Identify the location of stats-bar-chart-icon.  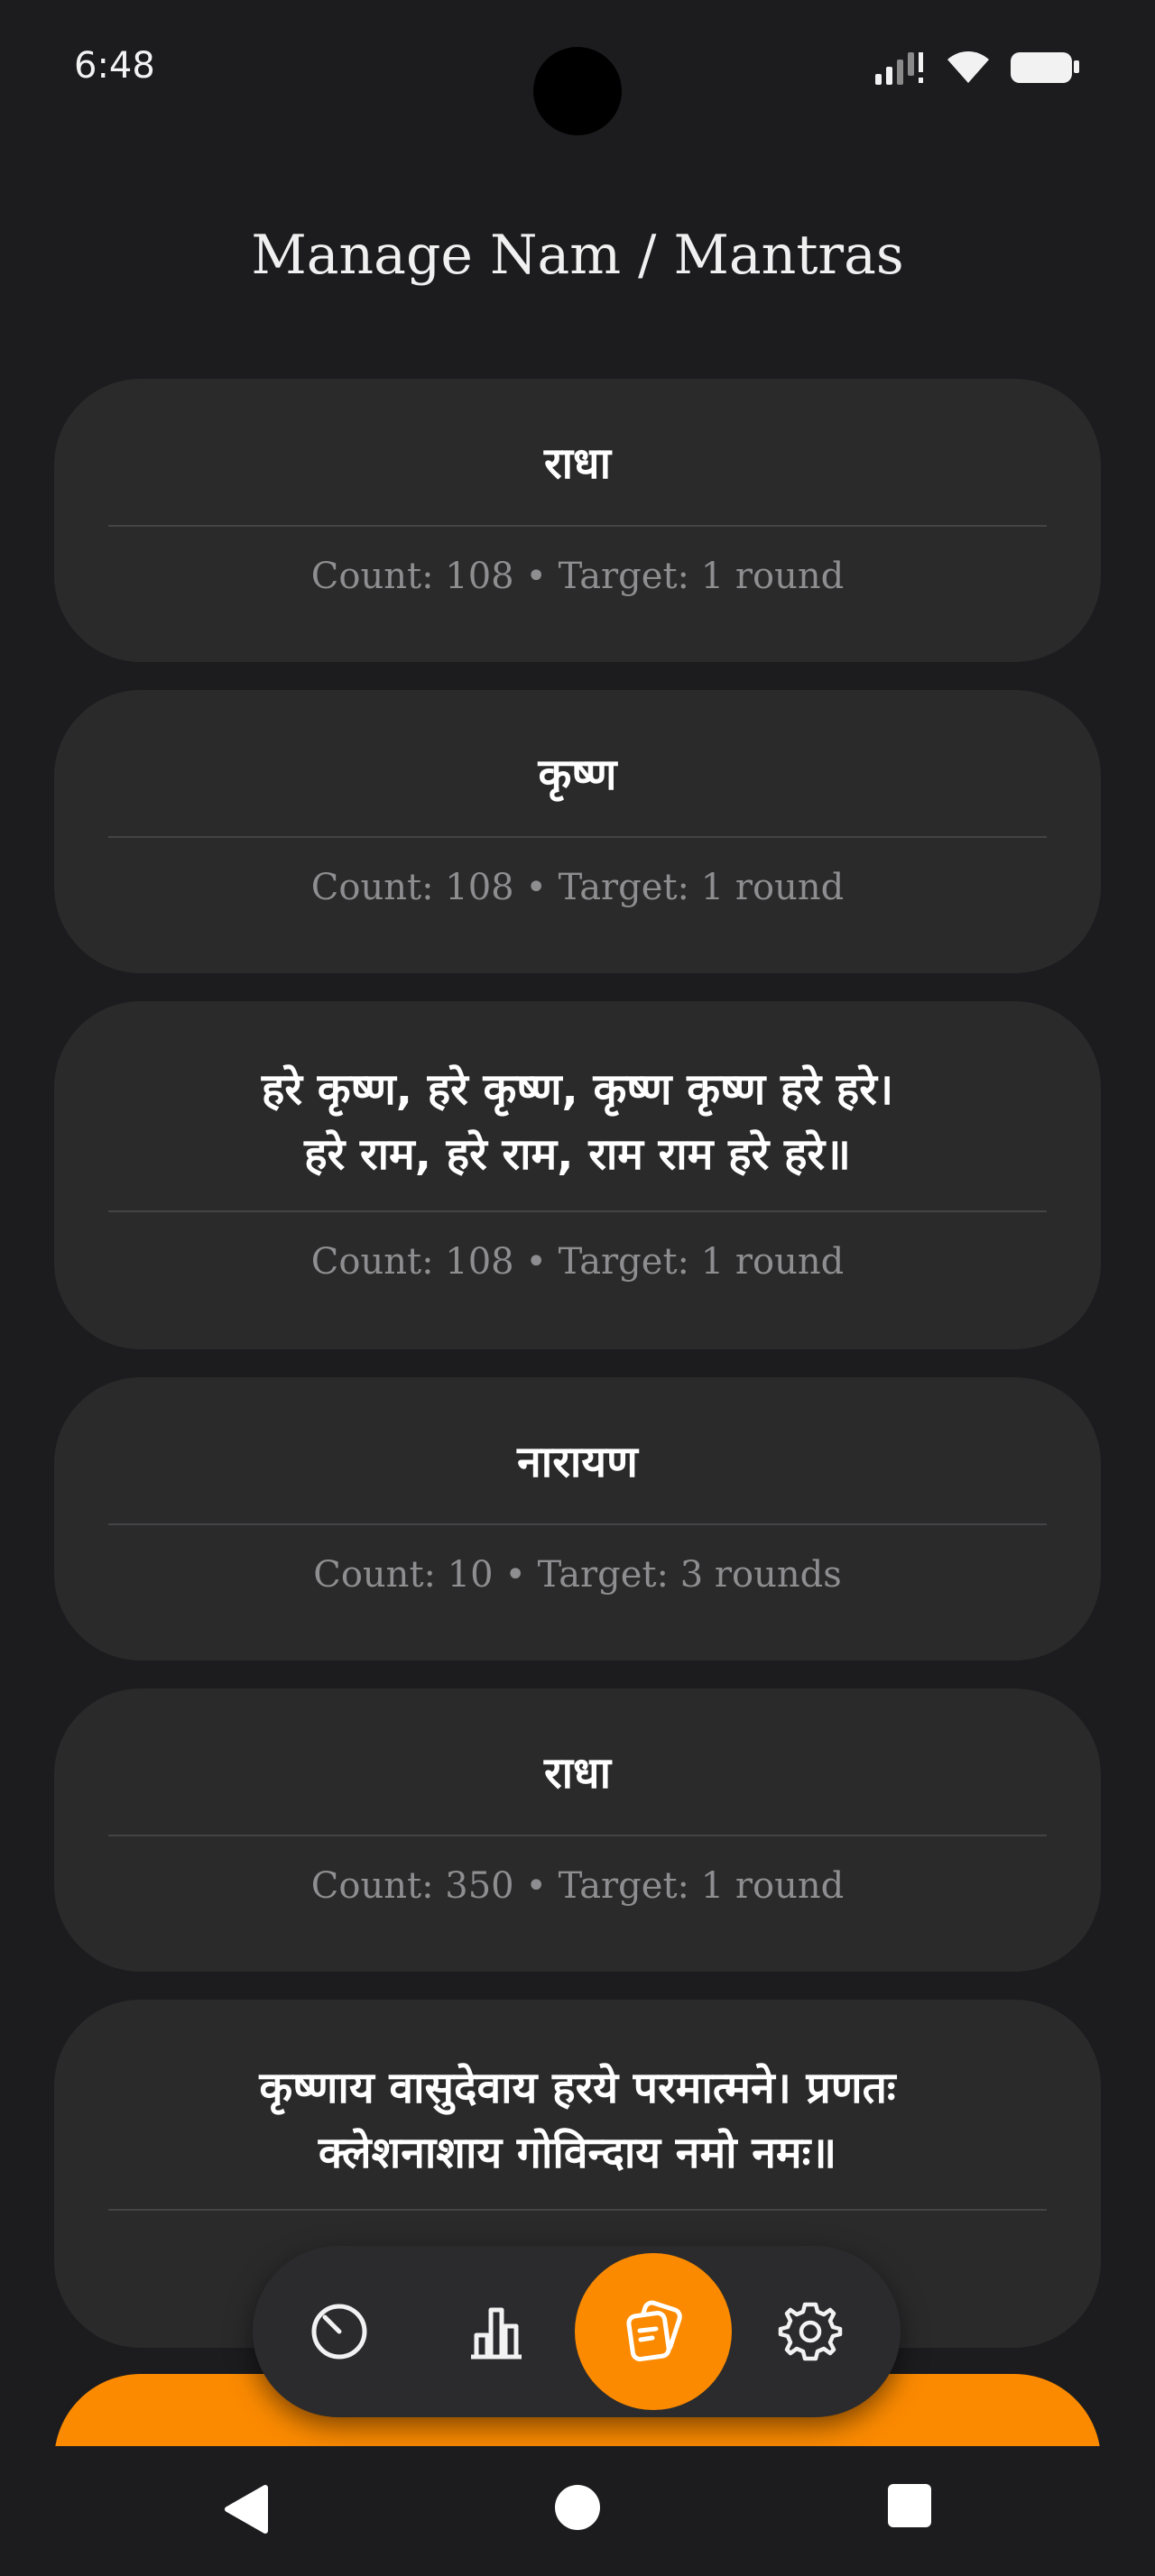
(496, 2333).